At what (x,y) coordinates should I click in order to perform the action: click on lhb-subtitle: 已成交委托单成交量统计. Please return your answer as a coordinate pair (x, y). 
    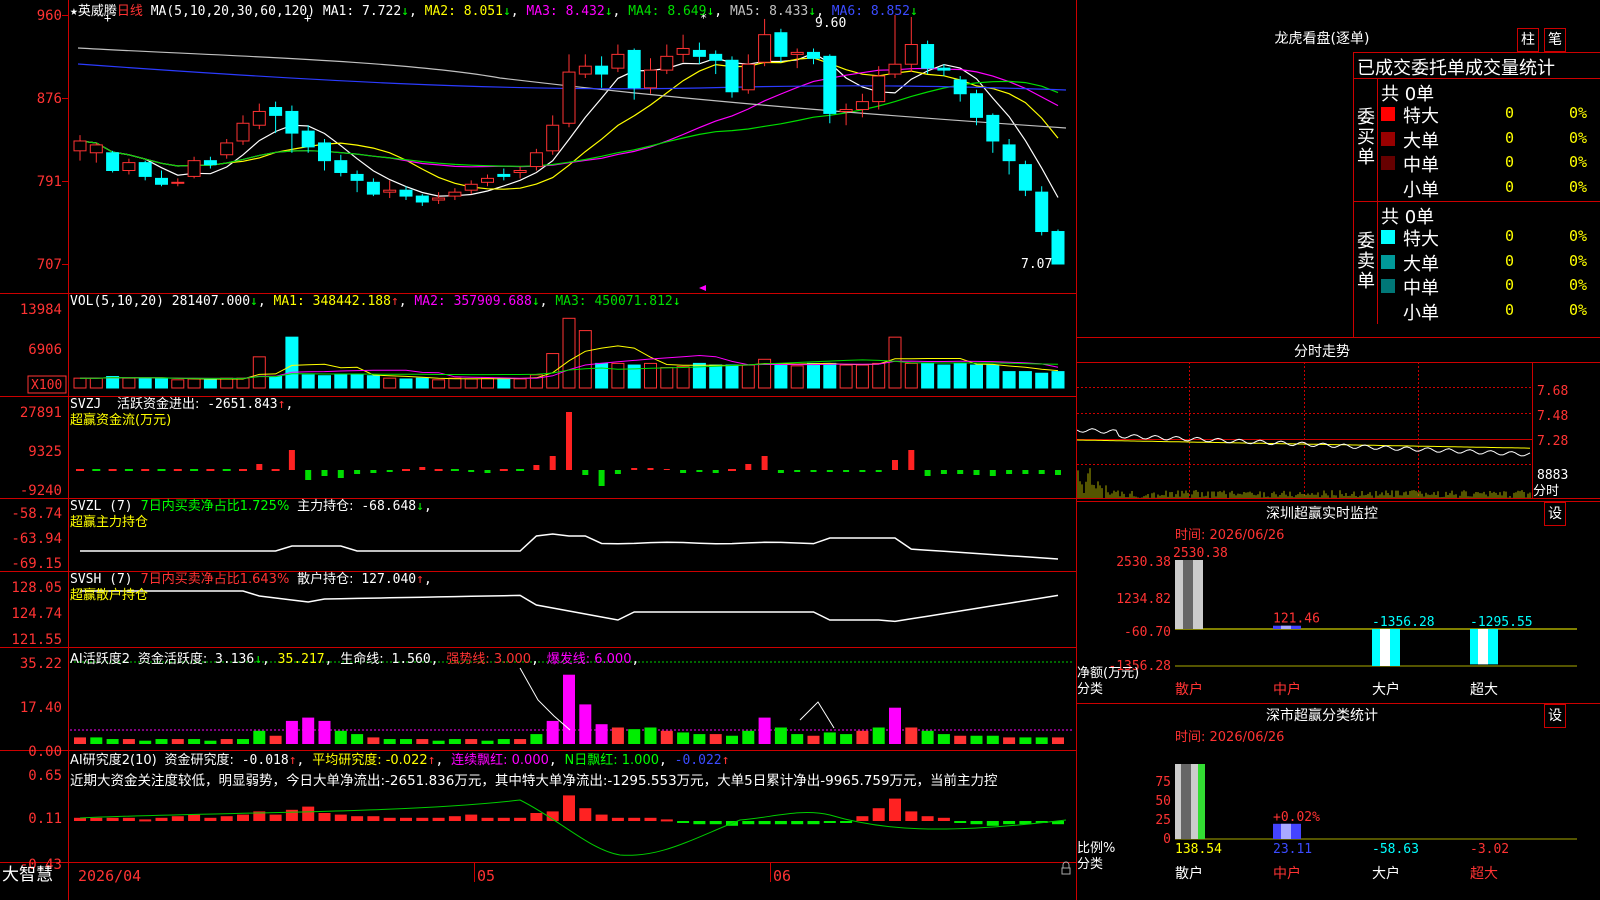
    Looking at the image, I should click on (1456, 68).